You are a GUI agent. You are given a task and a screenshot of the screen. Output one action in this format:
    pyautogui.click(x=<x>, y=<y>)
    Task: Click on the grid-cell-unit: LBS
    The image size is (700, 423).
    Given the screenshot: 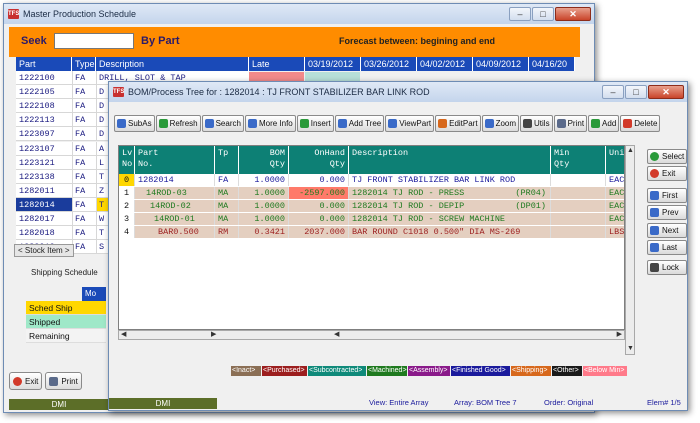 What is the action you would take?
    pyautogui.click(x=615, y=232)
    